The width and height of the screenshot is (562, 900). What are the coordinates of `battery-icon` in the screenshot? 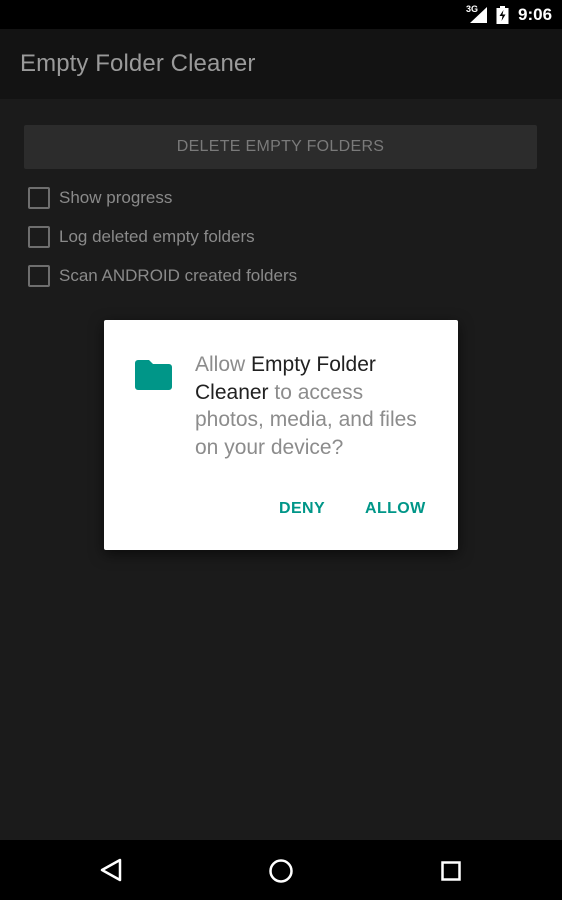 It's located at (502, 15).